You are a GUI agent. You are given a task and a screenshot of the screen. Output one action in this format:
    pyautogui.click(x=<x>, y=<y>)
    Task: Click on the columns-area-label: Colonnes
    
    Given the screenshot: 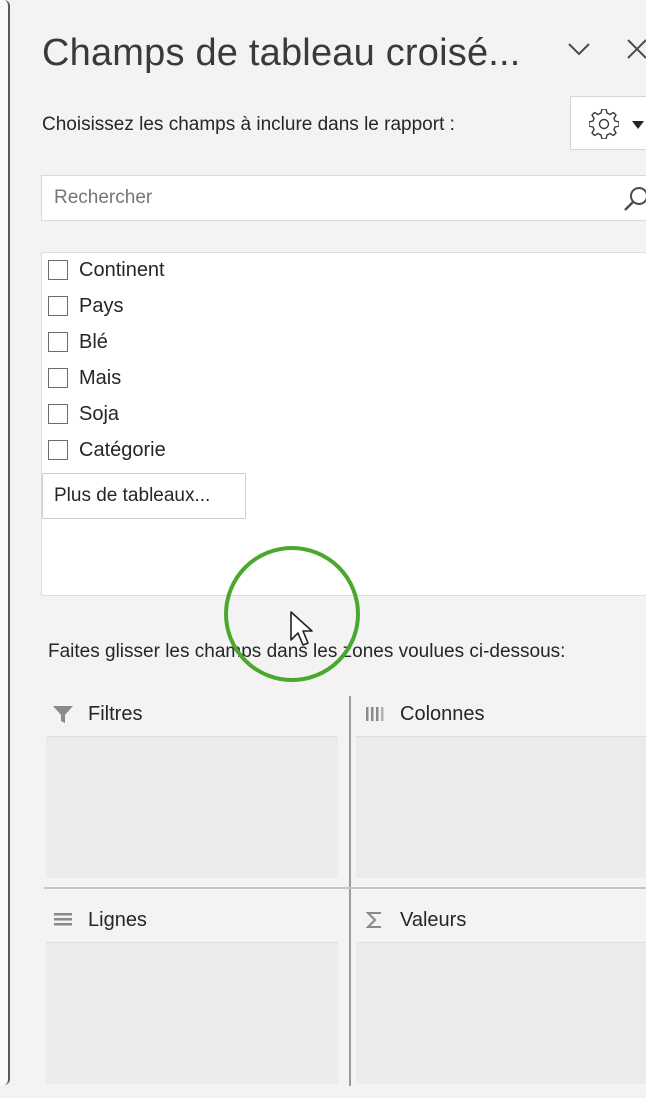 What is the action you would take?
    pyautogui.click(x=442, y=713)
    